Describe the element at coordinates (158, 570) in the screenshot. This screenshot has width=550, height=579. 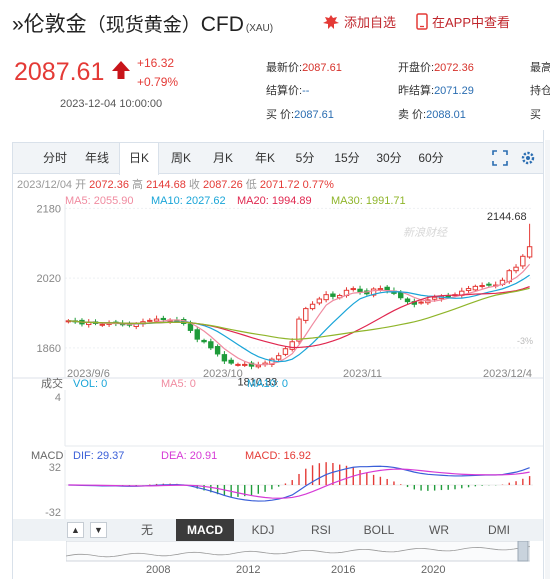
I see `timeline-year: 2008` at that location.